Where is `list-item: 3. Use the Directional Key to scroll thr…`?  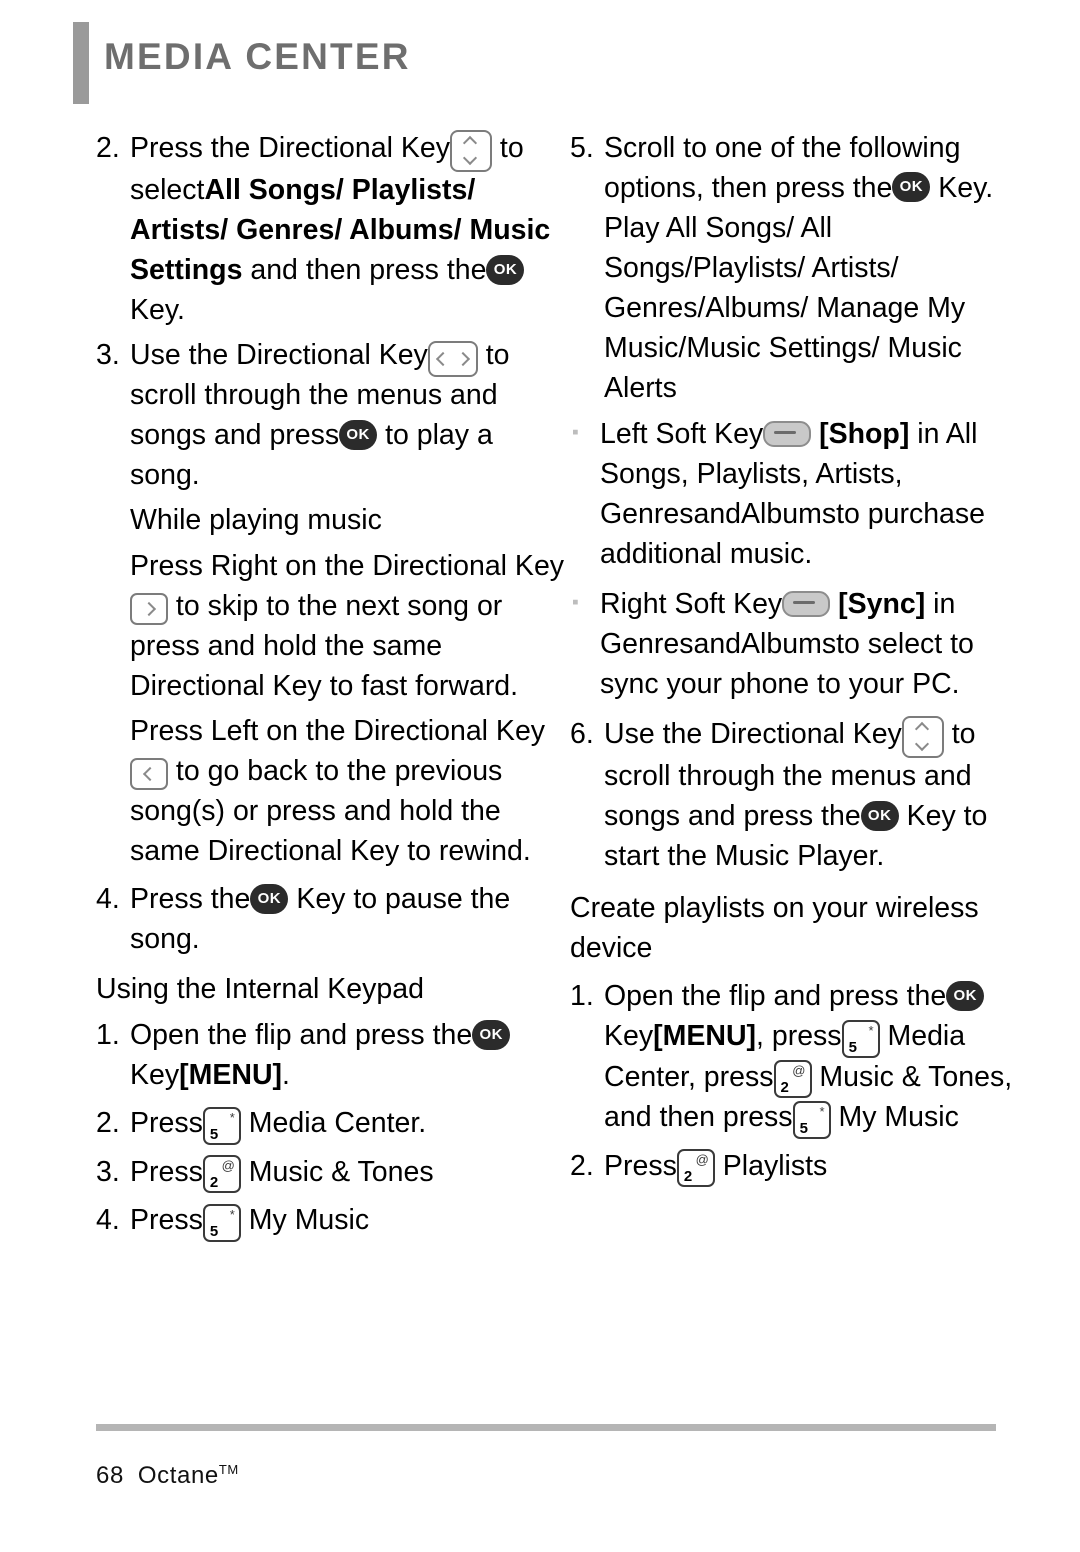
list-item: 3. Use the Directional Key to scroll thr… is located at coordinates (331, 415).